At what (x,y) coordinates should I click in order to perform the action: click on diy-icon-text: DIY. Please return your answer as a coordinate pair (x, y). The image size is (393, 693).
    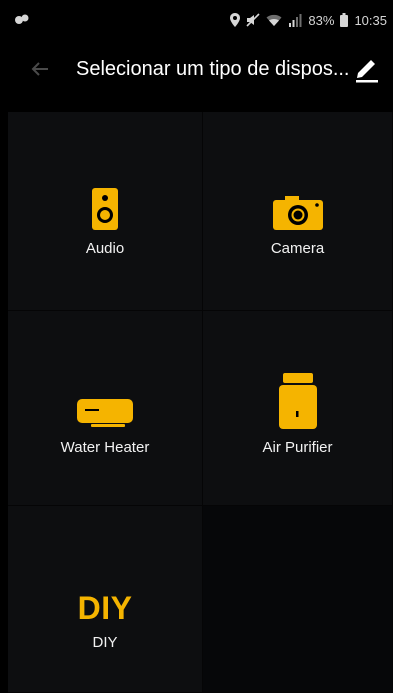
    Looking at the image, I should click on (105, 608).